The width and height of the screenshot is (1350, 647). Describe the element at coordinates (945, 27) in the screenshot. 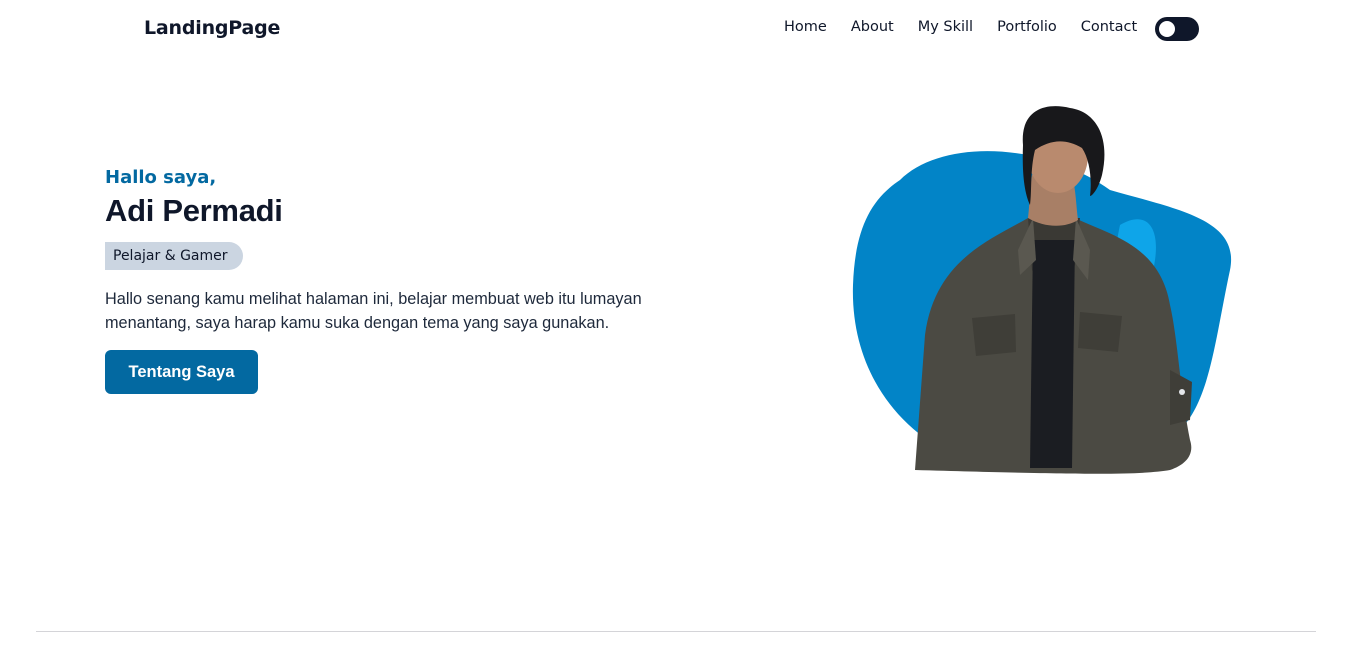

I see `nav-link-my-skill: My Skill` at that location.